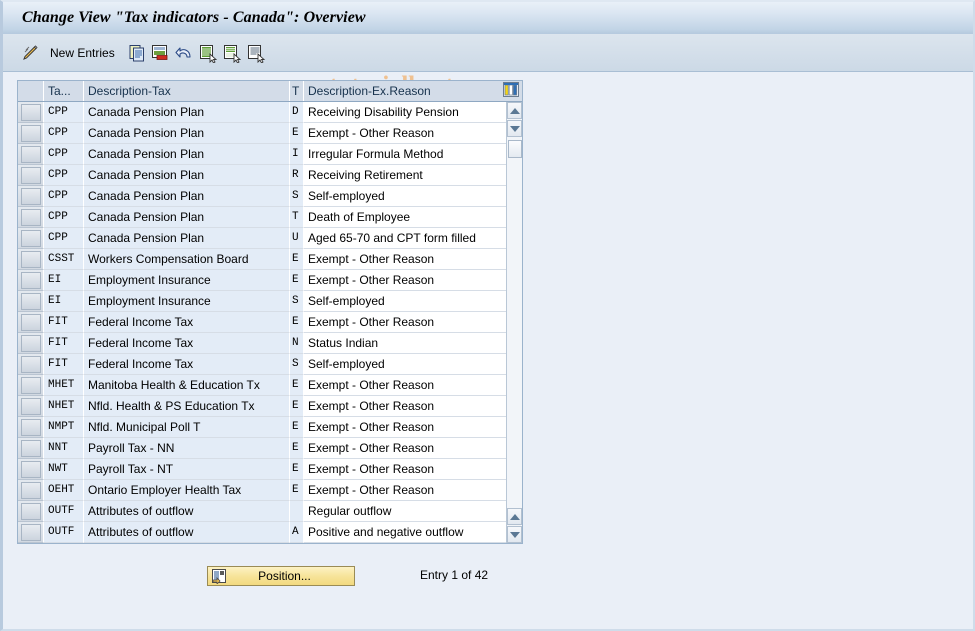 The width and height of the screenshot is (975, 631). I want to click on table-row: EI Employment Insurance S Self-employed, so click(263, 301).